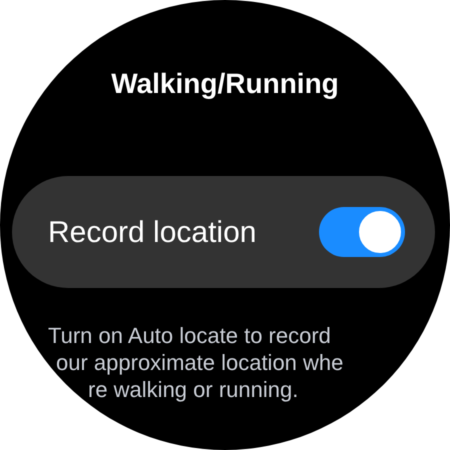 This screenshot has height=450, width=450. What do you see at coordinates (362, 232) in the screenshot?
I see `toggle-switch` at bounding box center [362, 232].